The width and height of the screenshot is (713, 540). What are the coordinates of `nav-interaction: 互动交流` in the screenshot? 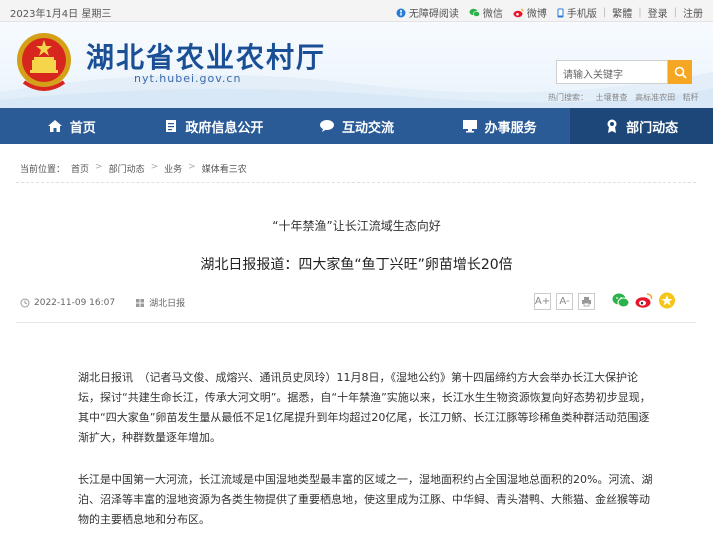 It's located at (356, 126).